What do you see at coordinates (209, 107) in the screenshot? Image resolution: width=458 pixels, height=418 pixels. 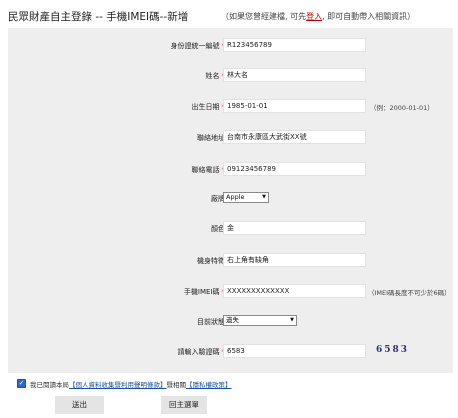 I see `birthdate-label: 出生日期*` at bounding box center [209, 107].